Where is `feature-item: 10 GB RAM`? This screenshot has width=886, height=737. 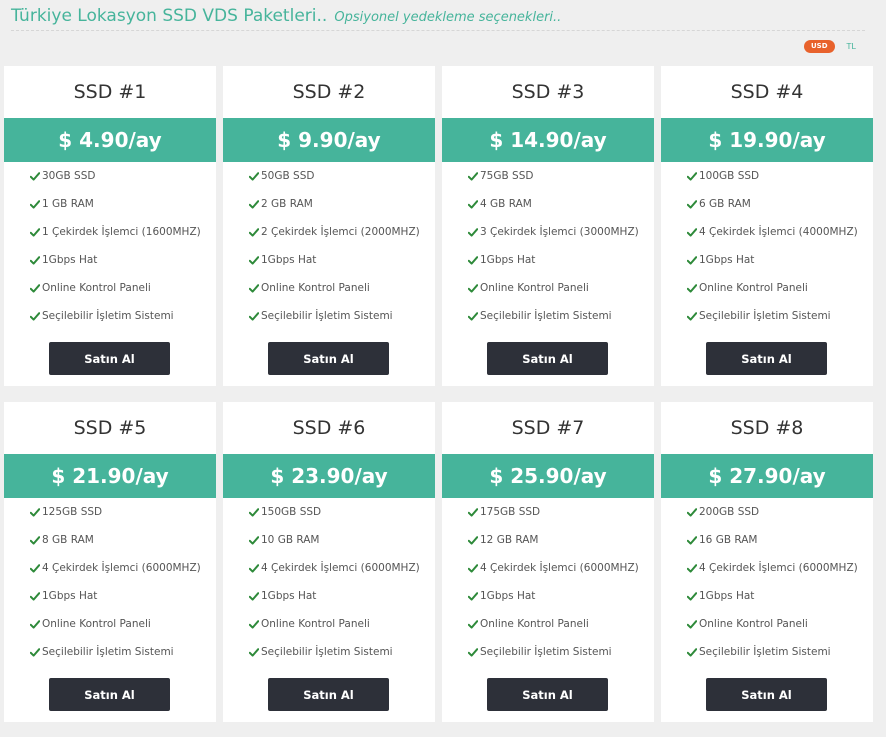 feature-item: 10 GB RAM is located at coordinates (342, 540).